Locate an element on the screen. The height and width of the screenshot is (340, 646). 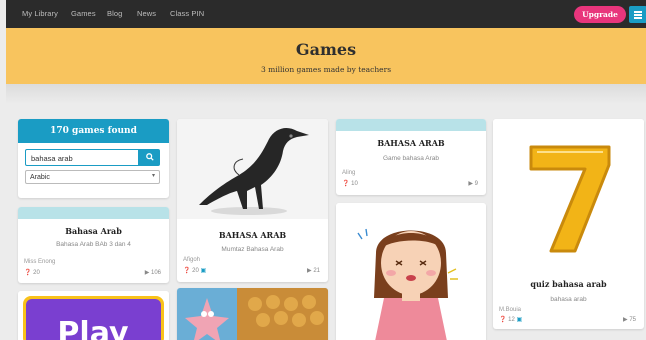
game-card: Play is located at coordinates (93, 315).